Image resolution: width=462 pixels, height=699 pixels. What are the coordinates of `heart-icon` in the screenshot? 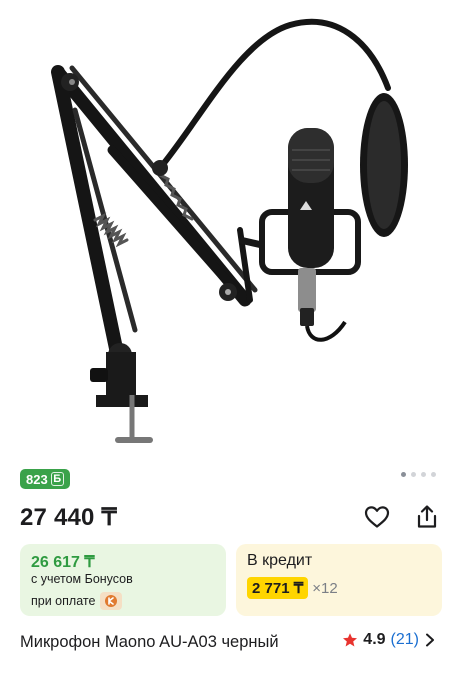 It's located at (377, 517).